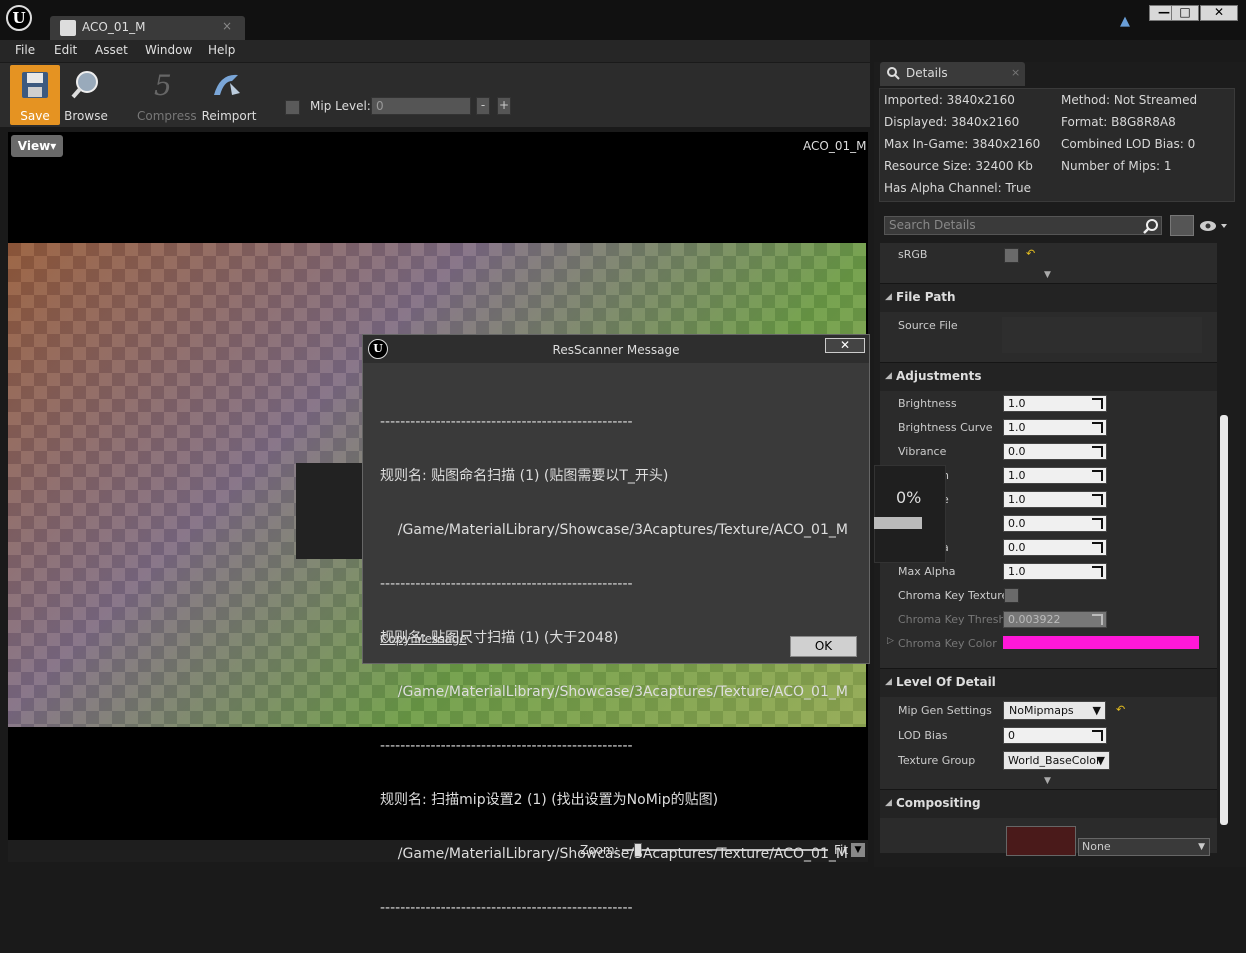  I want to click on source-file-label: Source File, so click(928, 325).